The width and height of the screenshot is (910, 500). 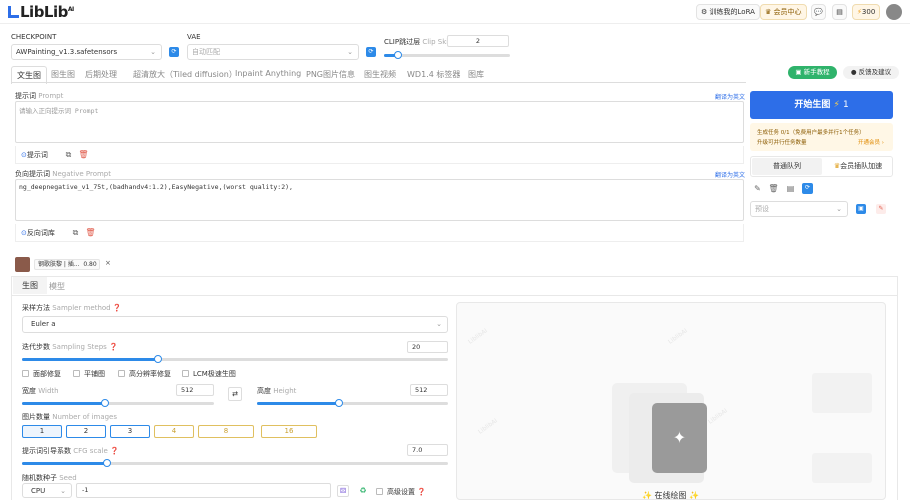 I want to click on tab-img2img: 图生图, so click(x=63, y=74).